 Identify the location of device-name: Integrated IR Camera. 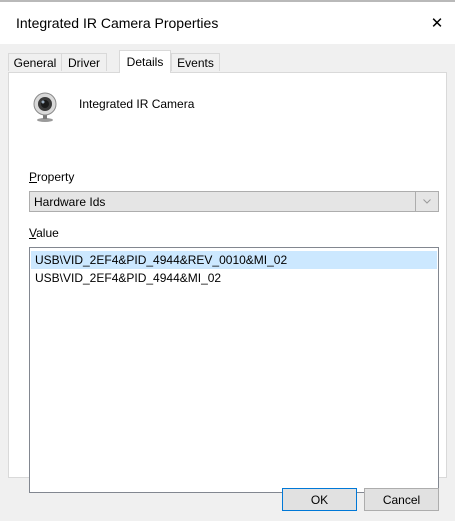
(137, 104).